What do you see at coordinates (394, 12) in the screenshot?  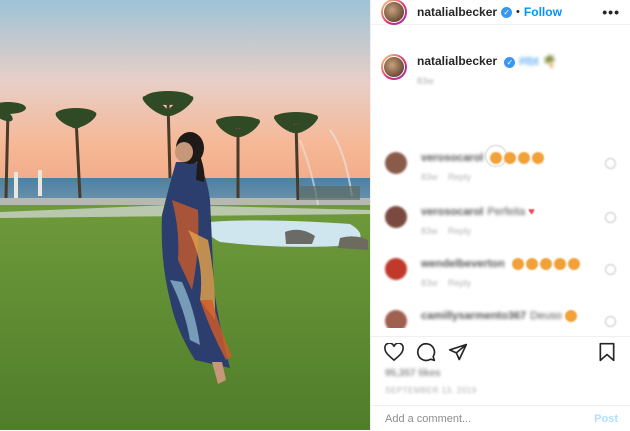 I see `author-avatar` at bounding box center [394, 12].